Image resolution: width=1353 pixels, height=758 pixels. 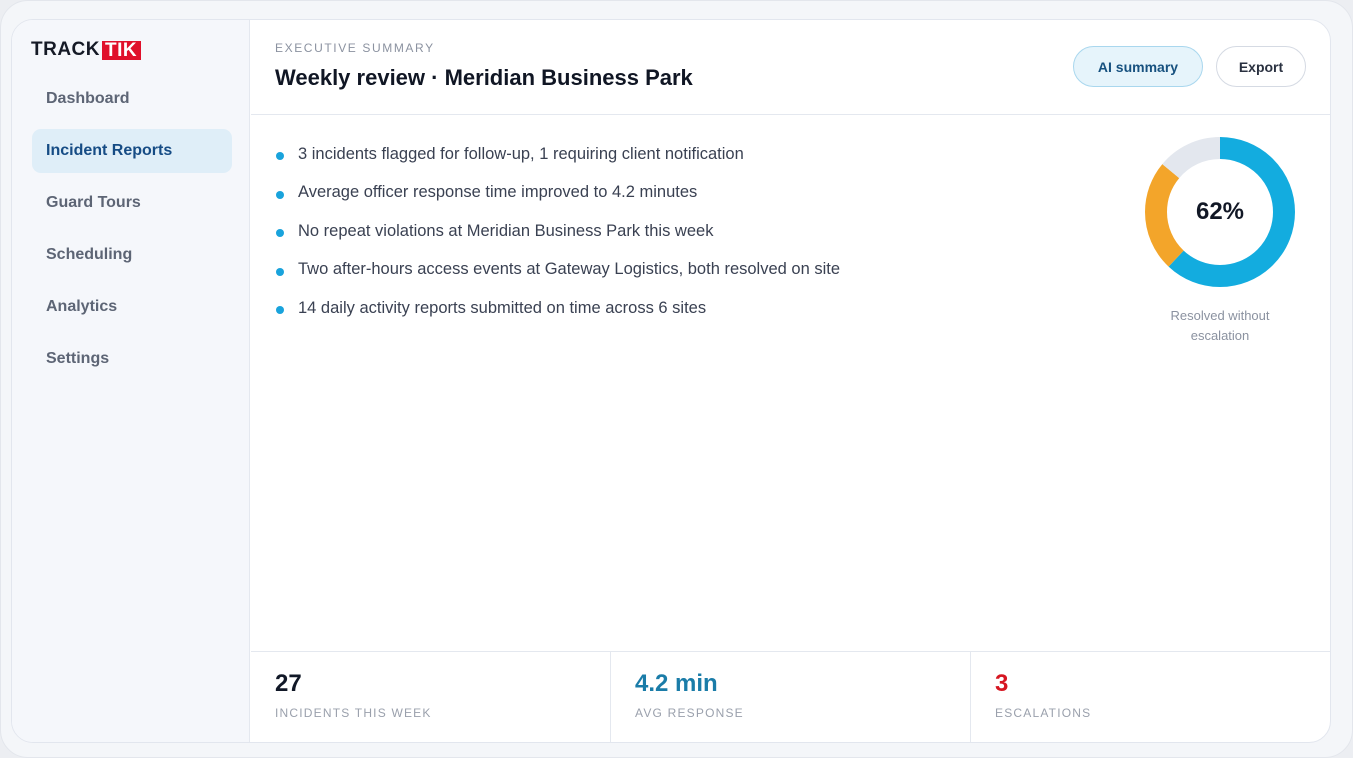 I want to click on logo-text-track: TRACK, so click(x=65, y=49).